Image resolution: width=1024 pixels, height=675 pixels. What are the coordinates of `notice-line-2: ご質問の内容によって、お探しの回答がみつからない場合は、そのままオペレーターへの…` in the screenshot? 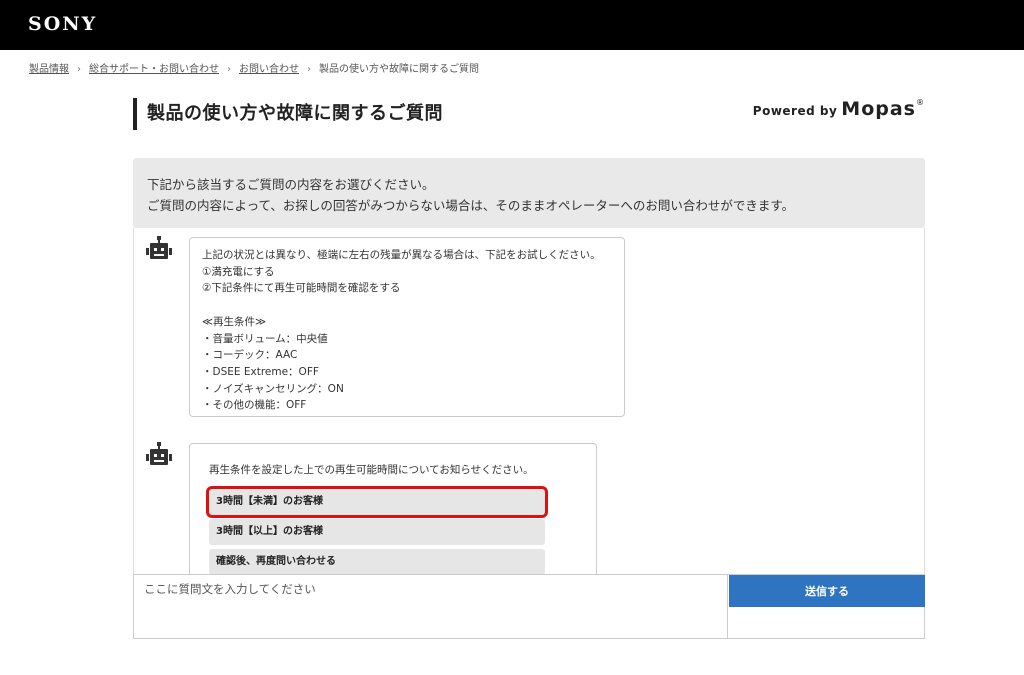 It's located at (471, 205).